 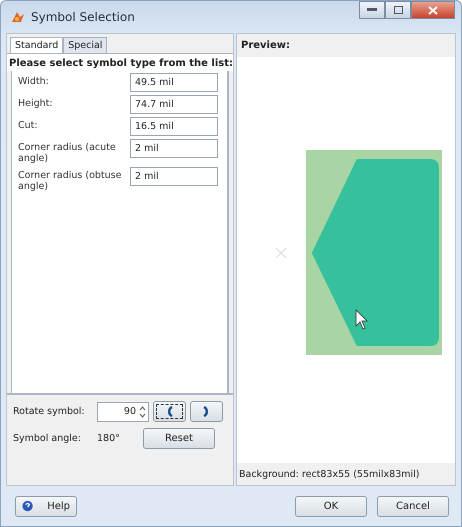 I want to click on cancel-button: Cancel, so click(x=413, y=506).